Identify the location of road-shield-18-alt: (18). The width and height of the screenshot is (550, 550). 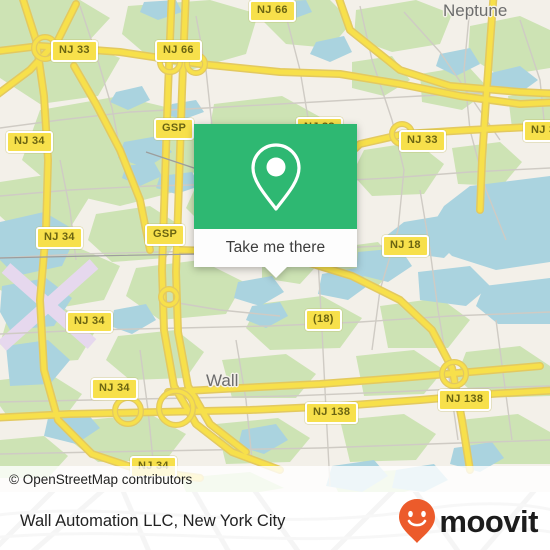
(323, 320).